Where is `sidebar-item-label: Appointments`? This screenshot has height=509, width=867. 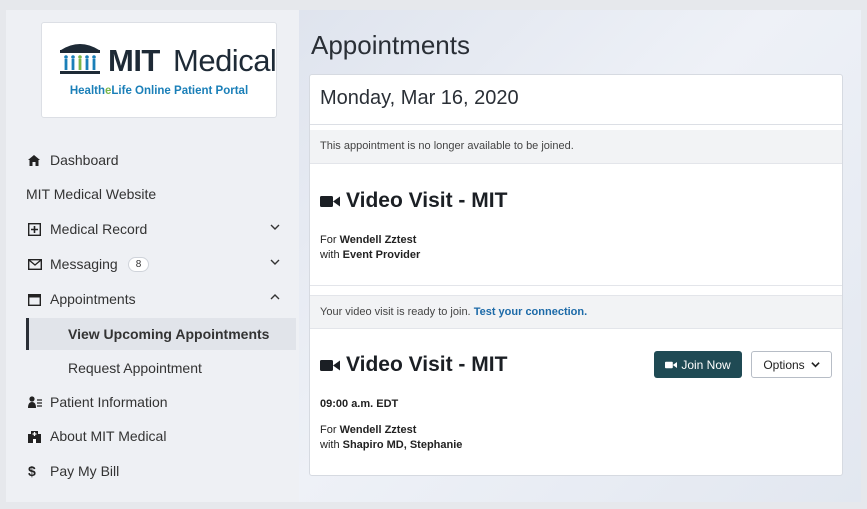 sidebar-item-label: Appointments is located at coordinates (93, 299).